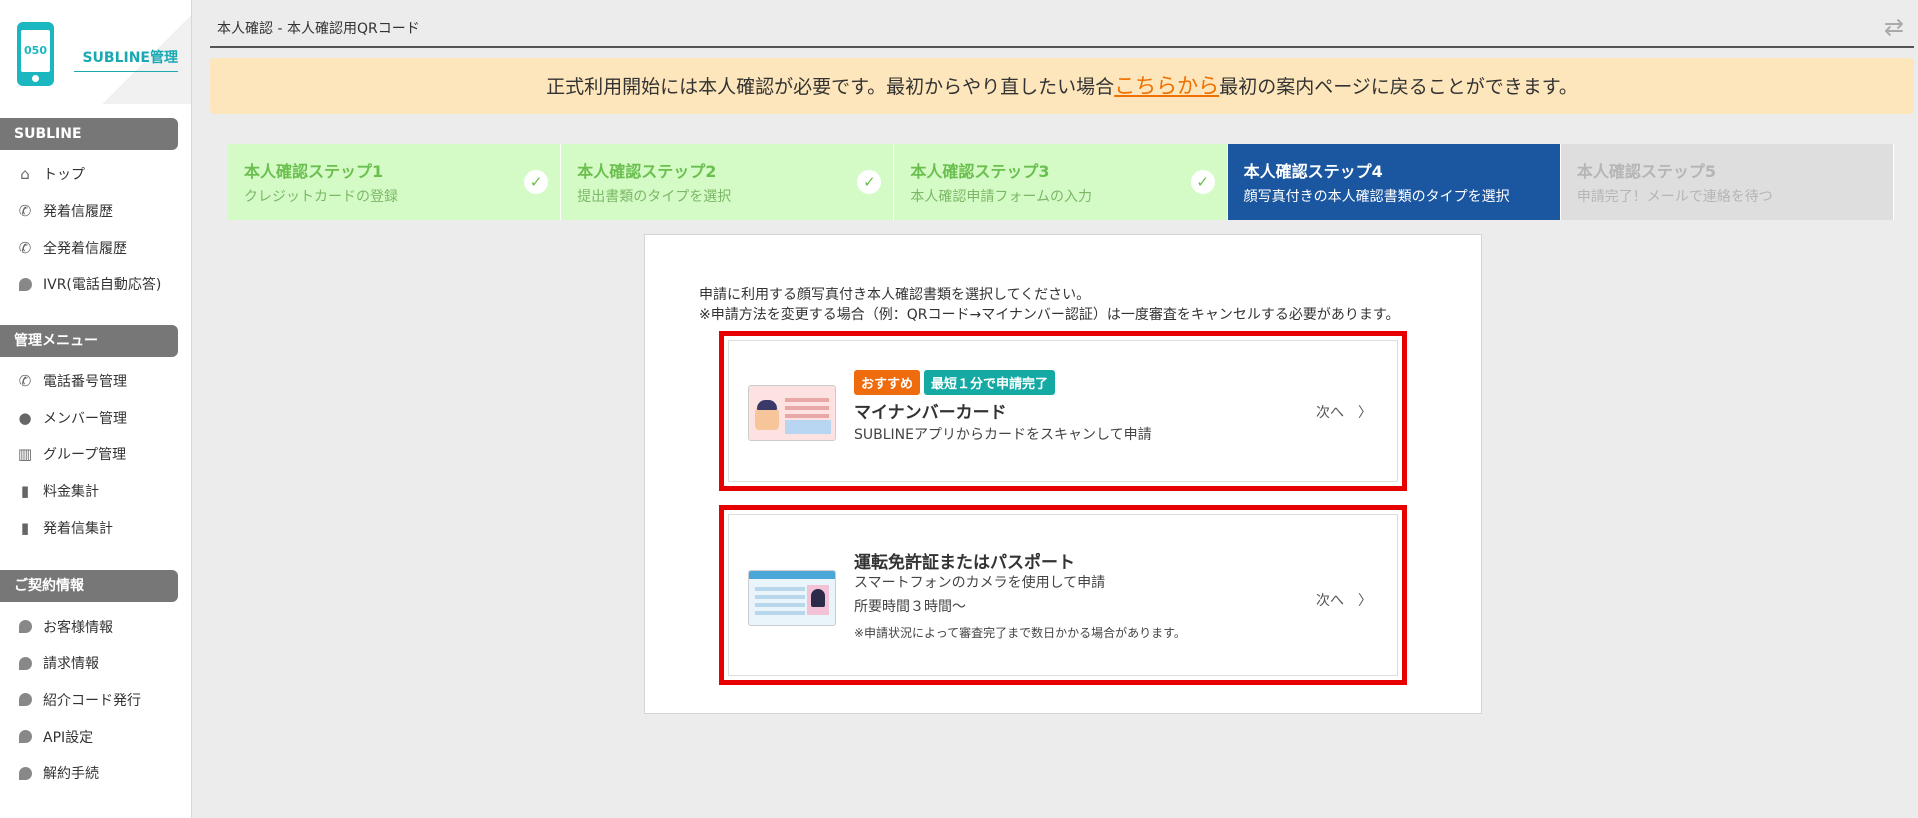 This screenshot has width=1918, height=818. I want to click on card-time: 所要時間３時間〜, so click(910, 607).